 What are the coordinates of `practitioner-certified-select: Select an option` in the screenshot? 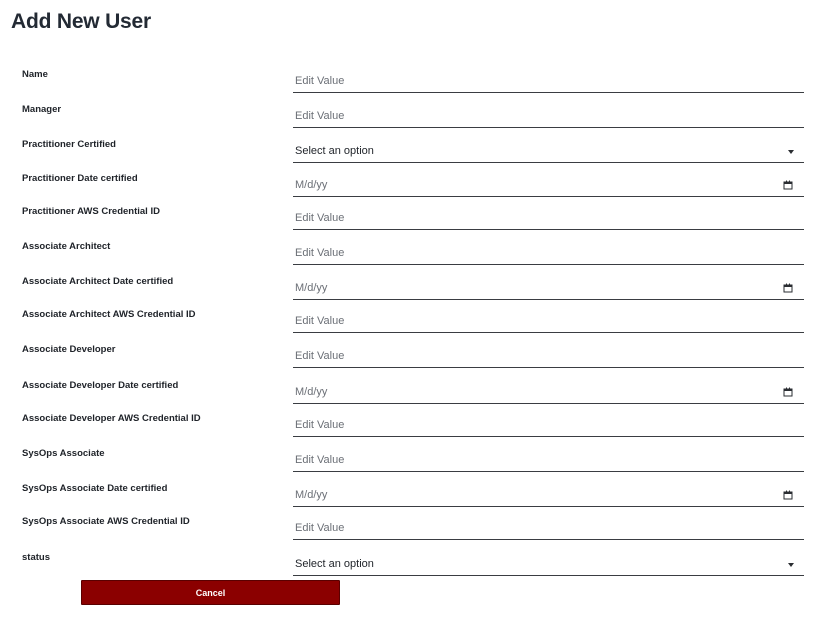 It's located at (548, 151).